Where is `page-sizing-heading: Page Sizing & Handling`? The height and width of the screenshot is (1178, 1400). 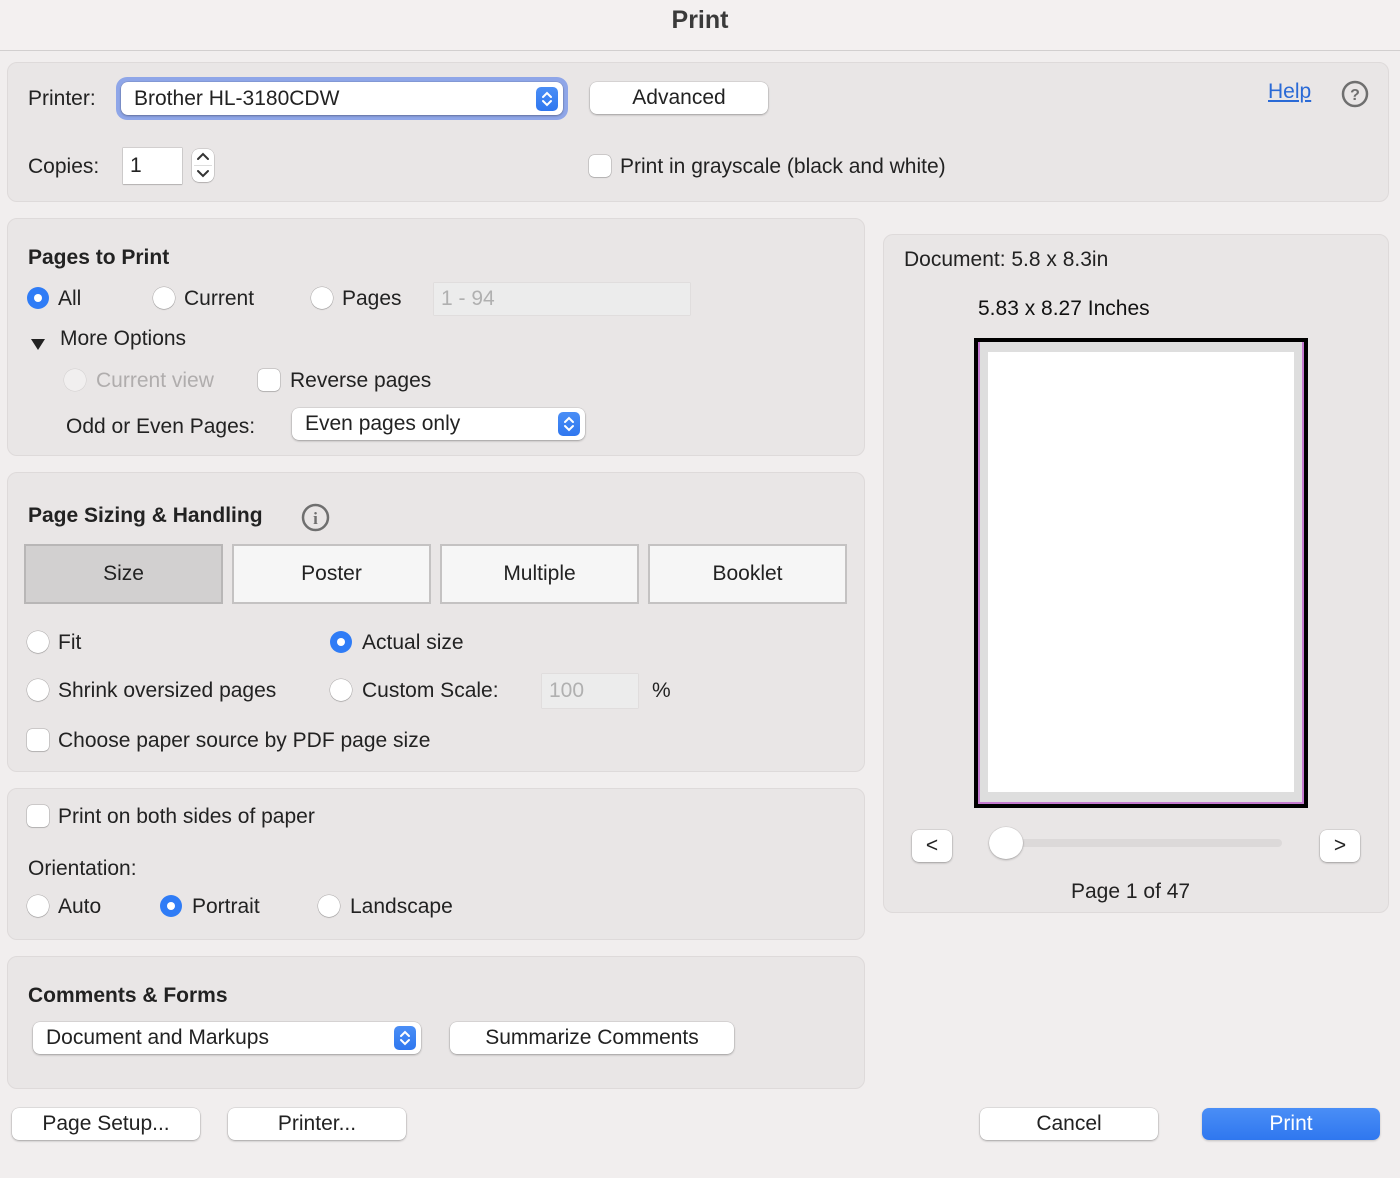 page-sizing-heading: Page Sizing & Handling is located at coordinates (145, 515).